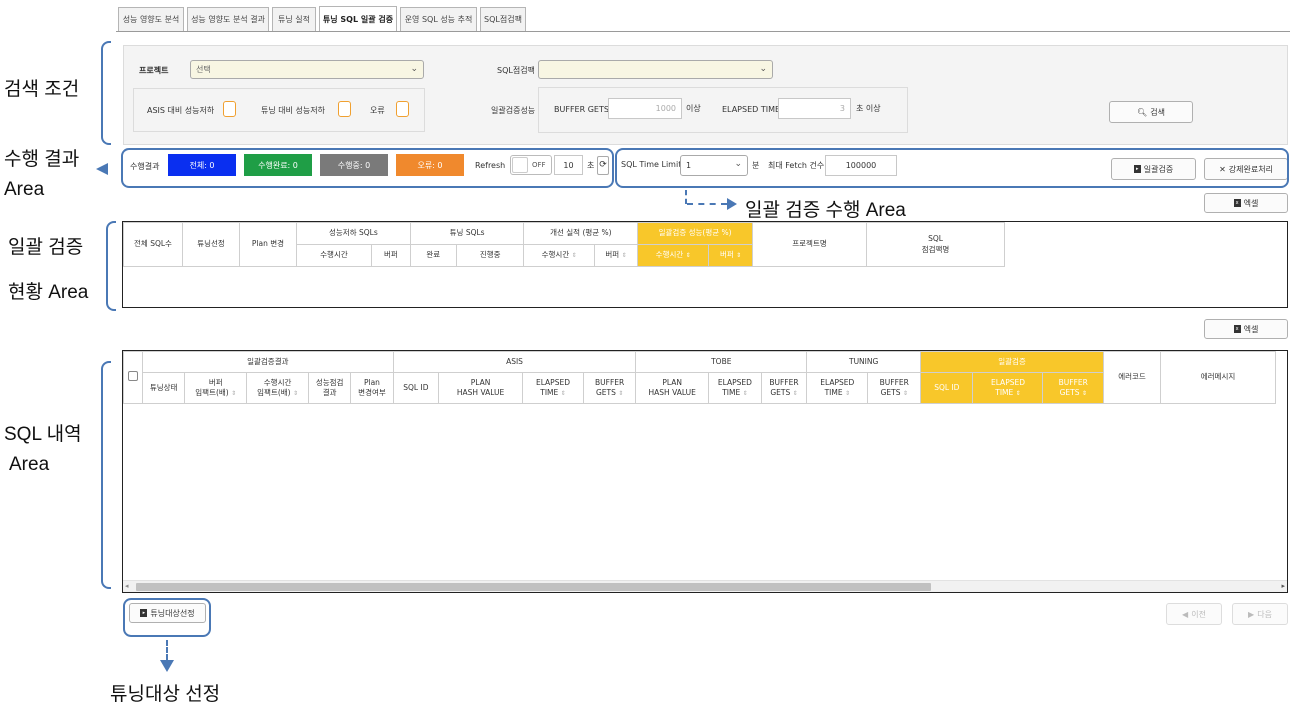 This screenshot has width=1301, height=706. Describe the element at coordinates (645, 108) in the screenshot. I see `buffer-gets-input: 1000` at that location.